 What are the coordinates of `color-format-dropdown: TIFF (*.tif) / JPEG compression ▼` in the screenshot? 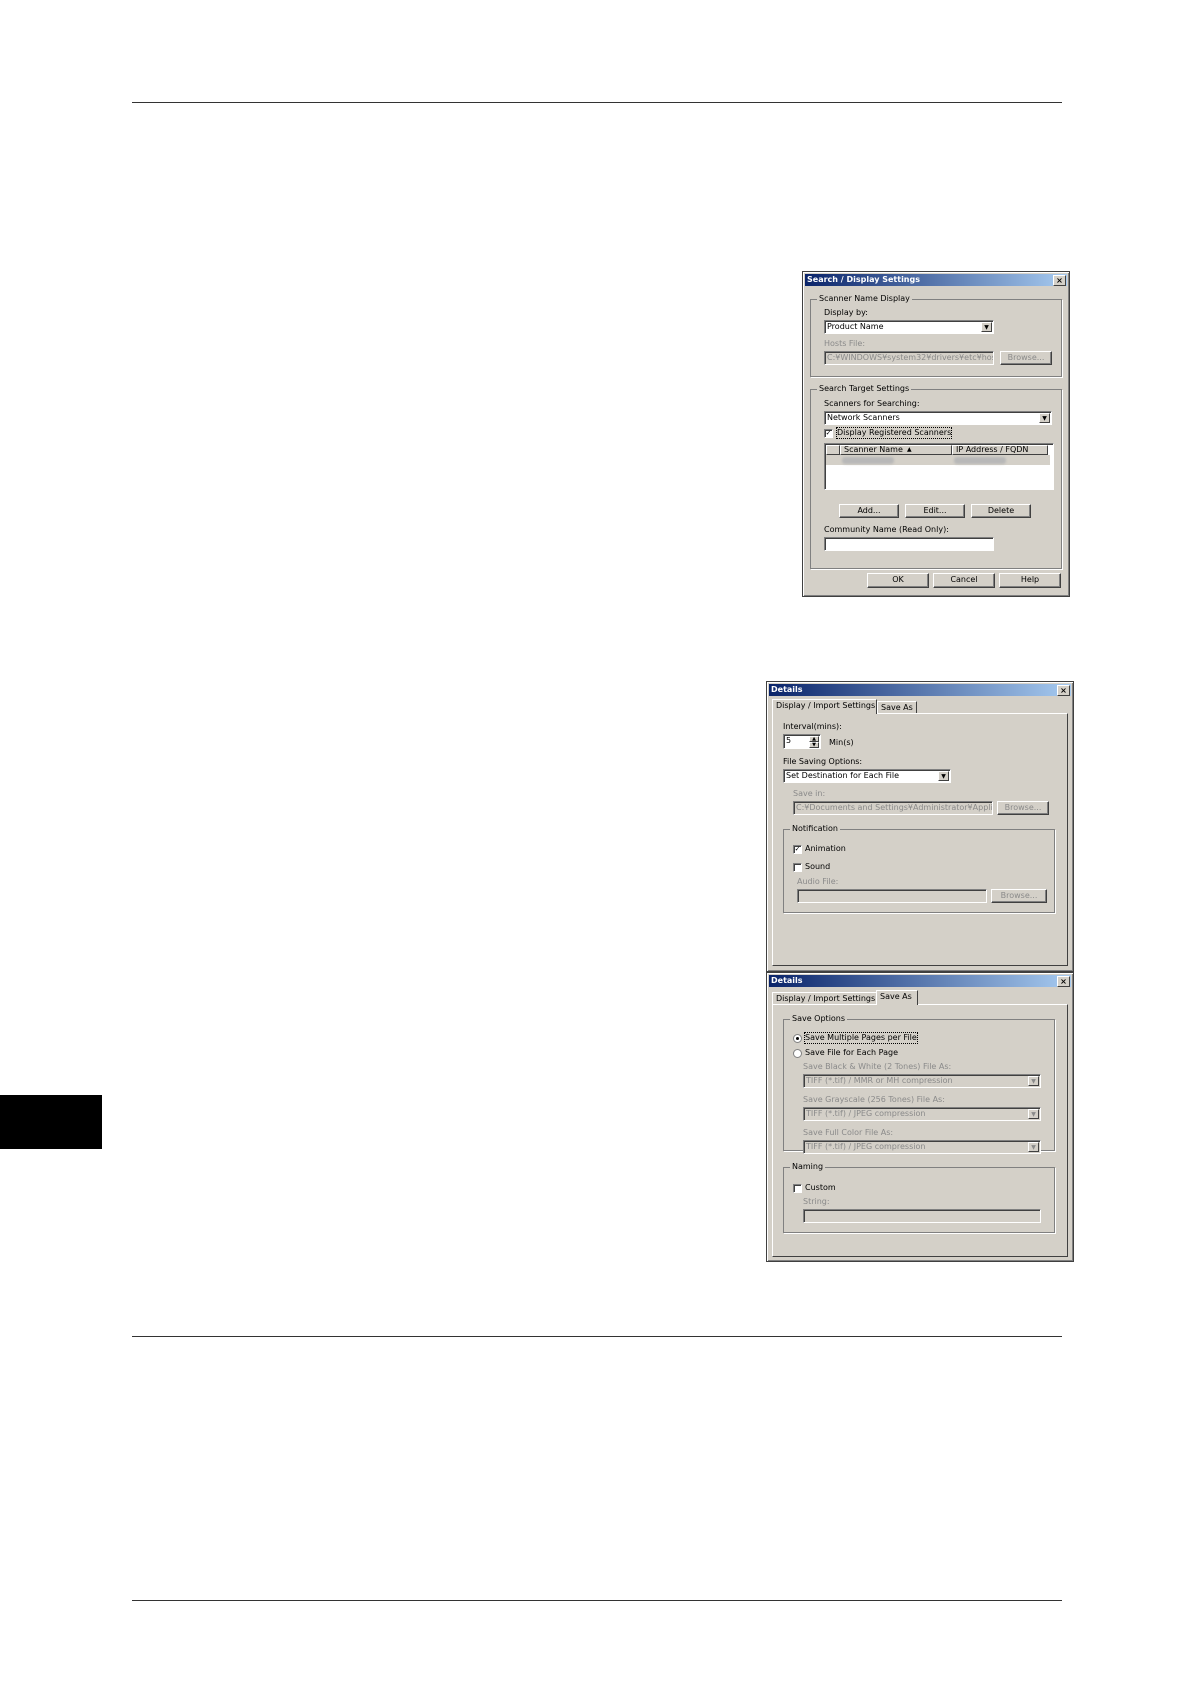 It's located at (922, 1147).